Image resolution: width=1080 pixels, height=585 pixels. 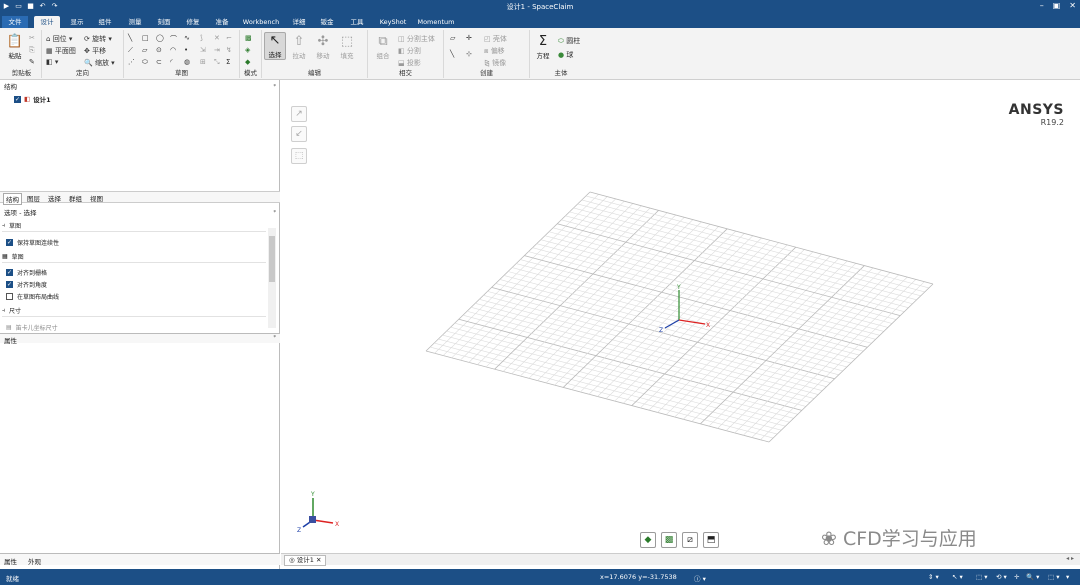 What do you see at coordinates (201, 38) in the screenshot?
I see `offset-curve-icon: ⟆` at bounding box center [201, 38].